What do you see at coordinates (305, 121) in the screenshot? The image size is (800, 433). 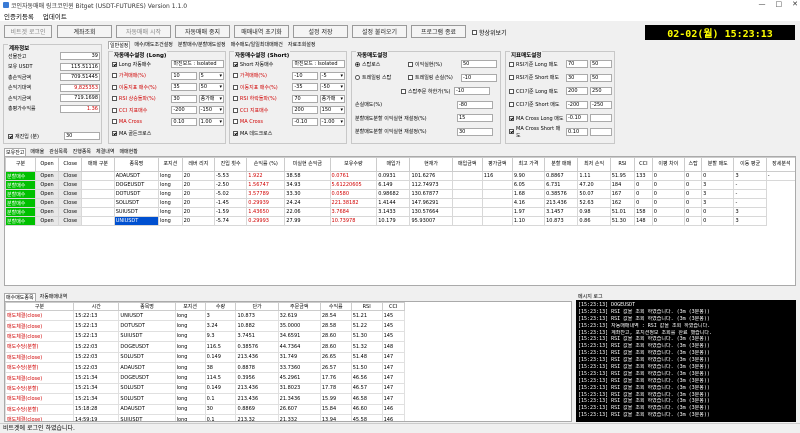 I see `short_panel-value-a: -0.10` at bounding box center [305, 121].